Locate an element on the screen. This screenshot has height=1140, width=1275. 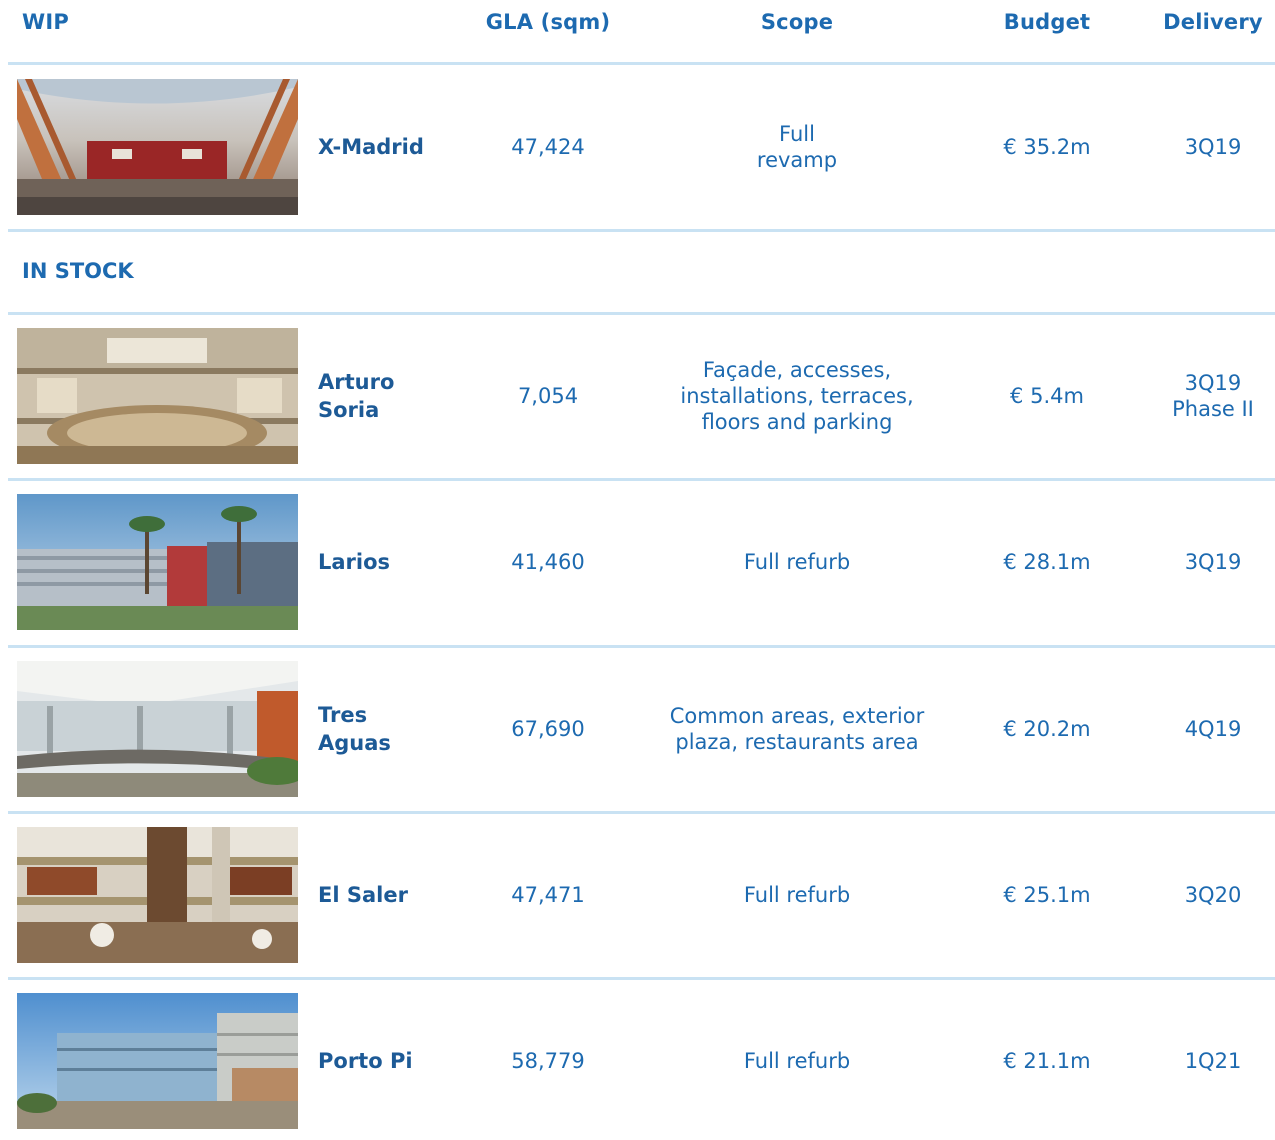
gla-value: 47,424 is located at coordinates (548, 147).